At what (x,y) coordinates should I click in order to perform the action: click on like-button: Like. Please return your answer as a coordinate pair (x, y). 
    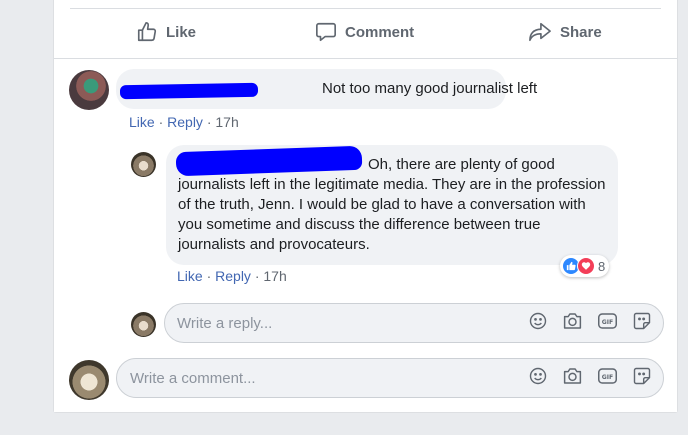
    Looking at the image, I should click on (166, 32).